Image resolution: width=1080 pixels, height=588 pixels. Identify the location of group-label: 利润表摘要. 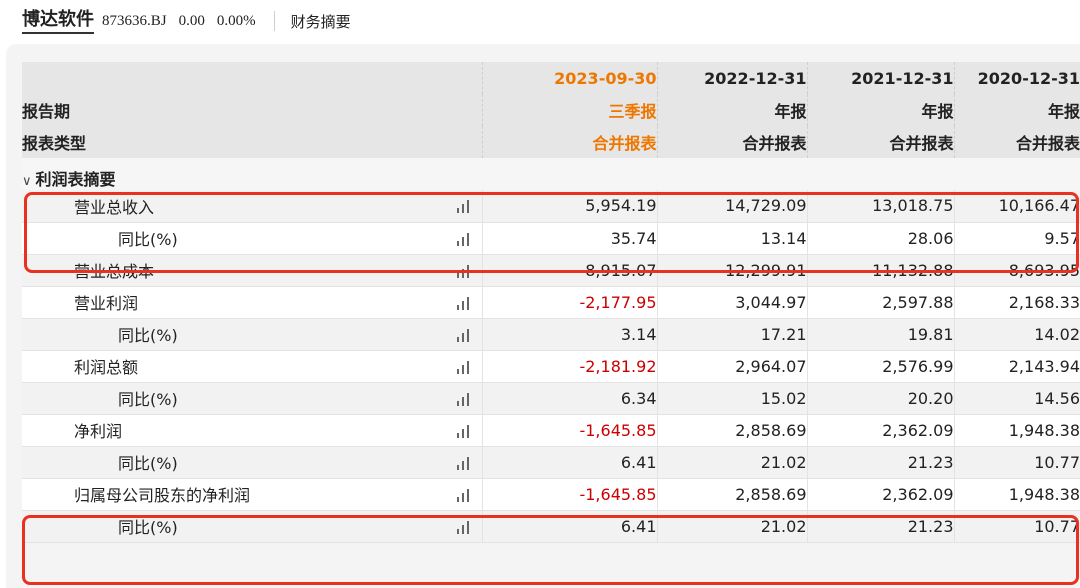
(75, 179).